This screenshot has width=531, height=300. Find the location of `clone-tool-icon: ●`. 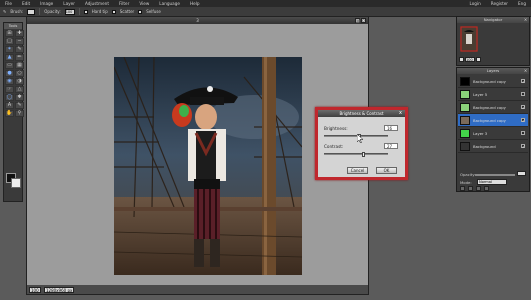

clone-tool-icon: ● is located at coordinates (9, 73).